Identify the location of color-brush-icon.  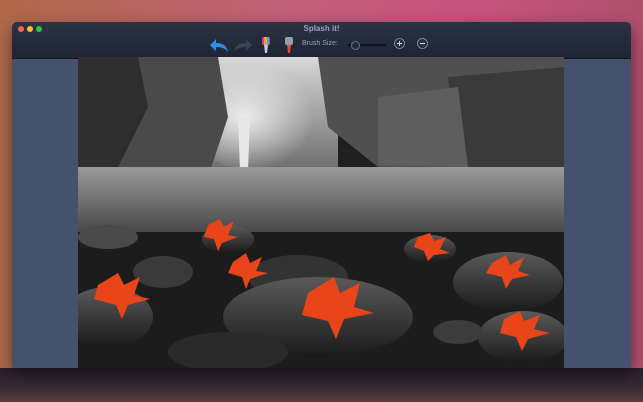
(266, 45).